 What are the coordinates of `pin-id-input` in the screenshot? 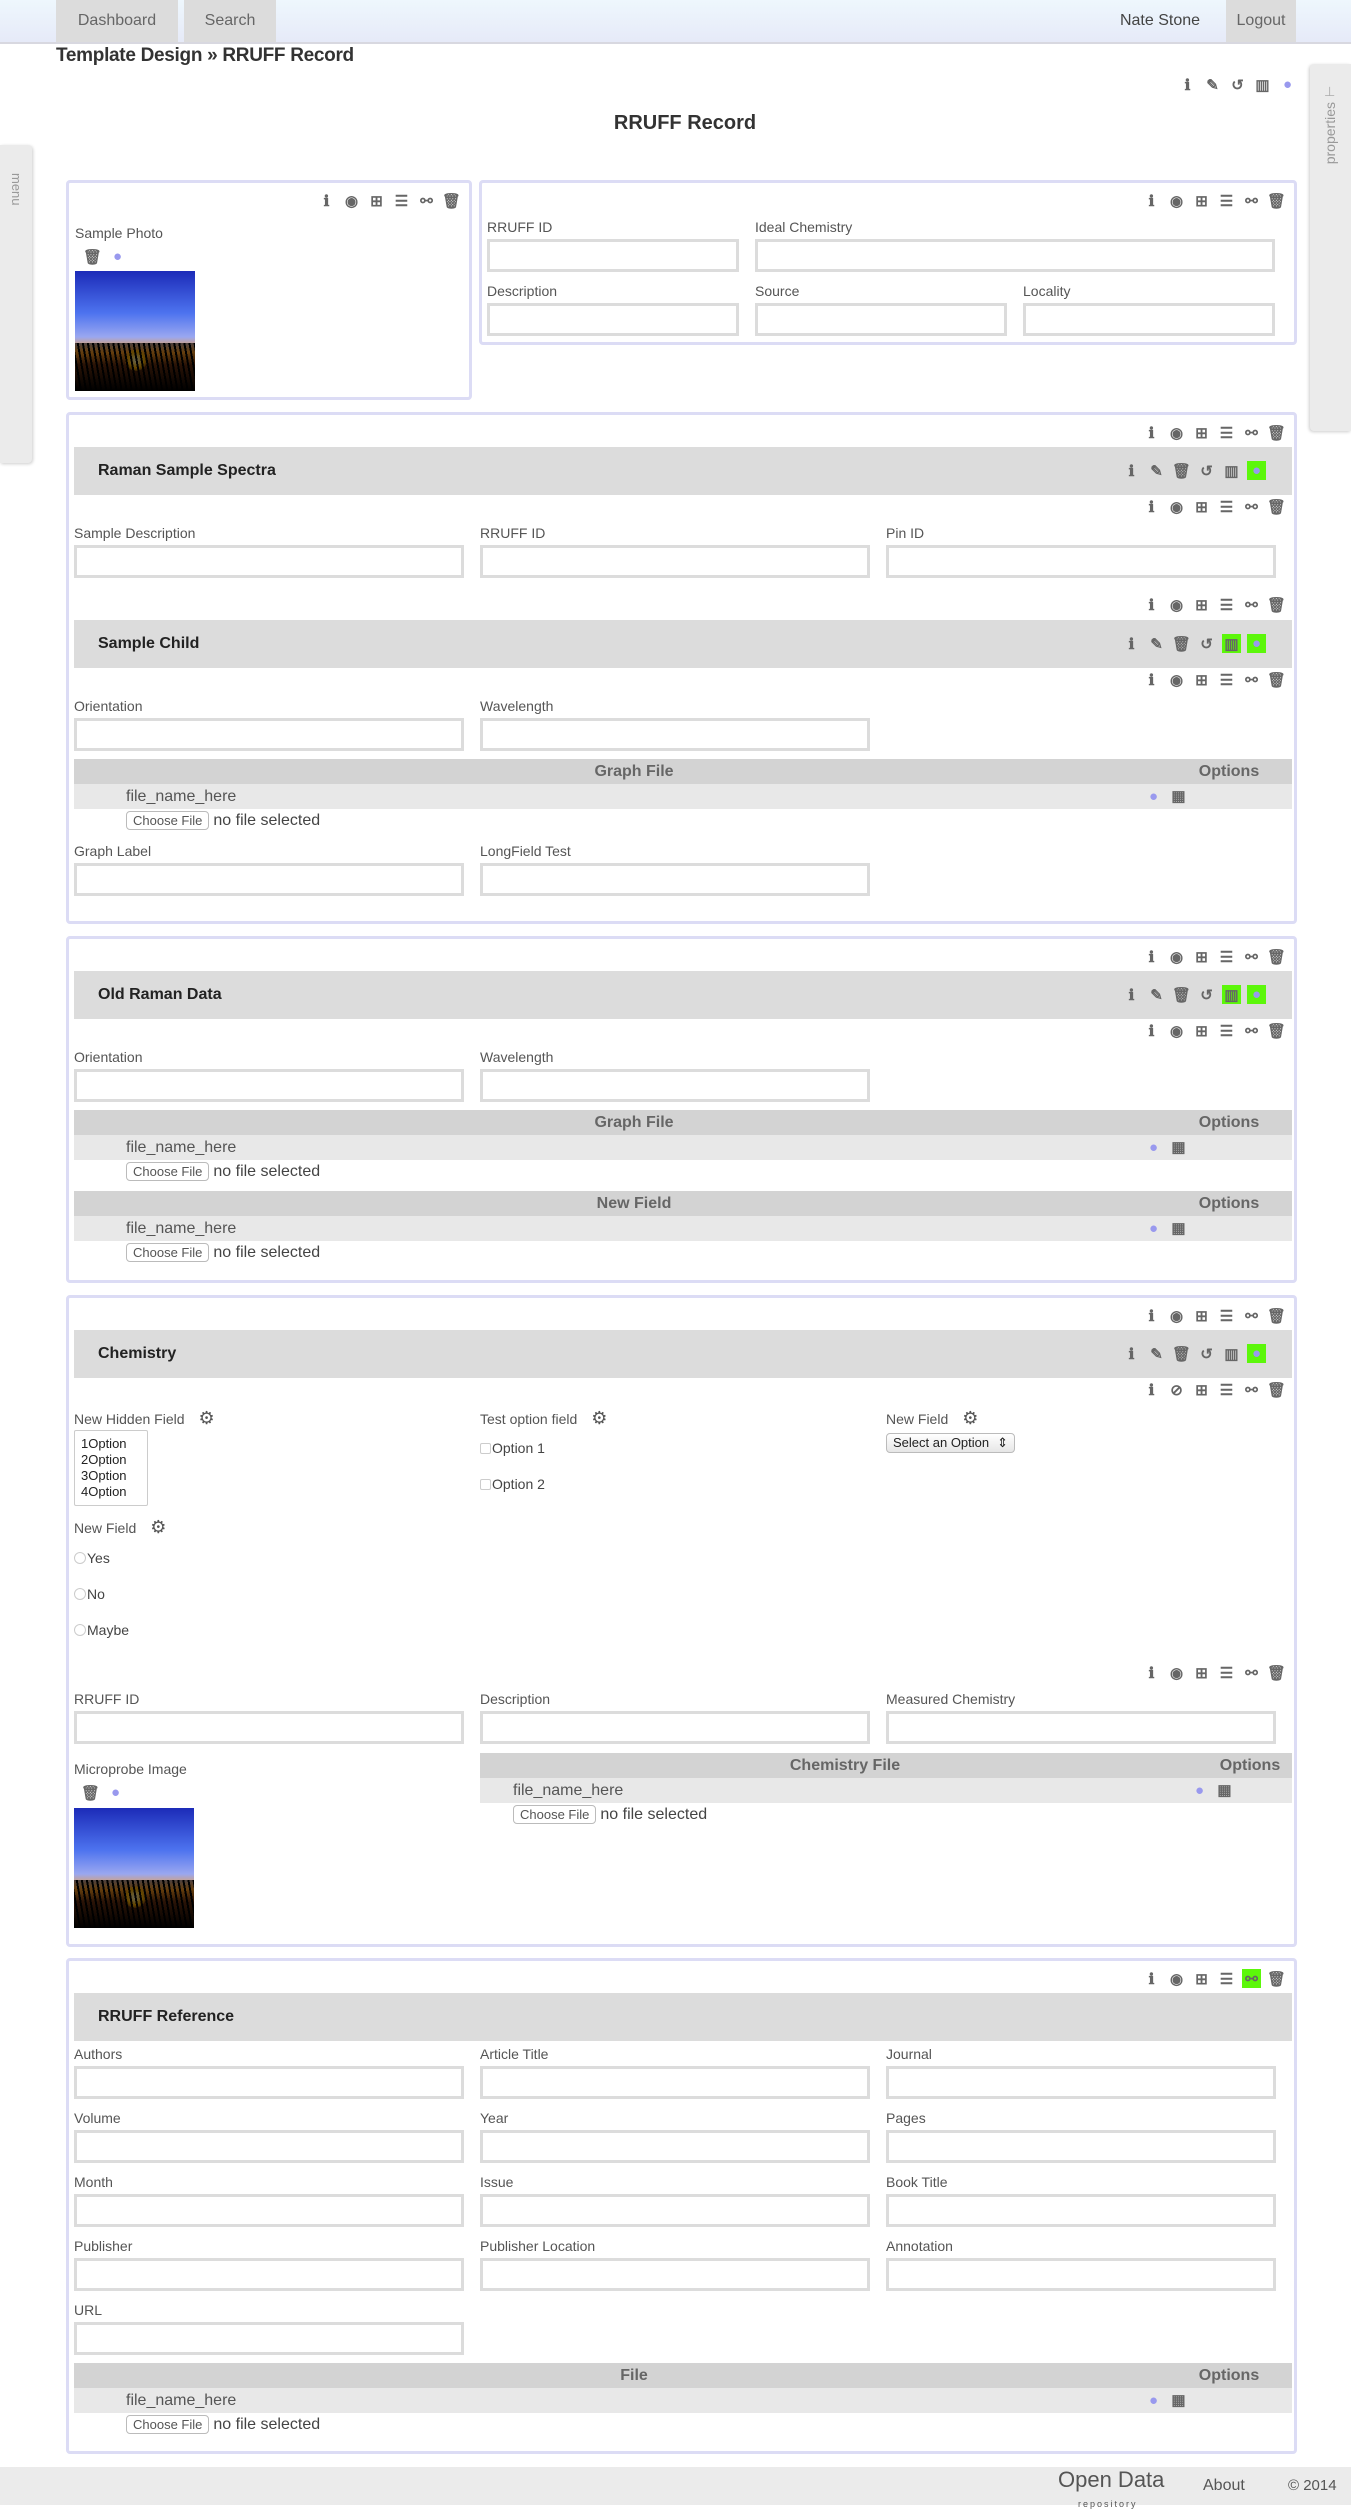 It's located at (1081, 561).